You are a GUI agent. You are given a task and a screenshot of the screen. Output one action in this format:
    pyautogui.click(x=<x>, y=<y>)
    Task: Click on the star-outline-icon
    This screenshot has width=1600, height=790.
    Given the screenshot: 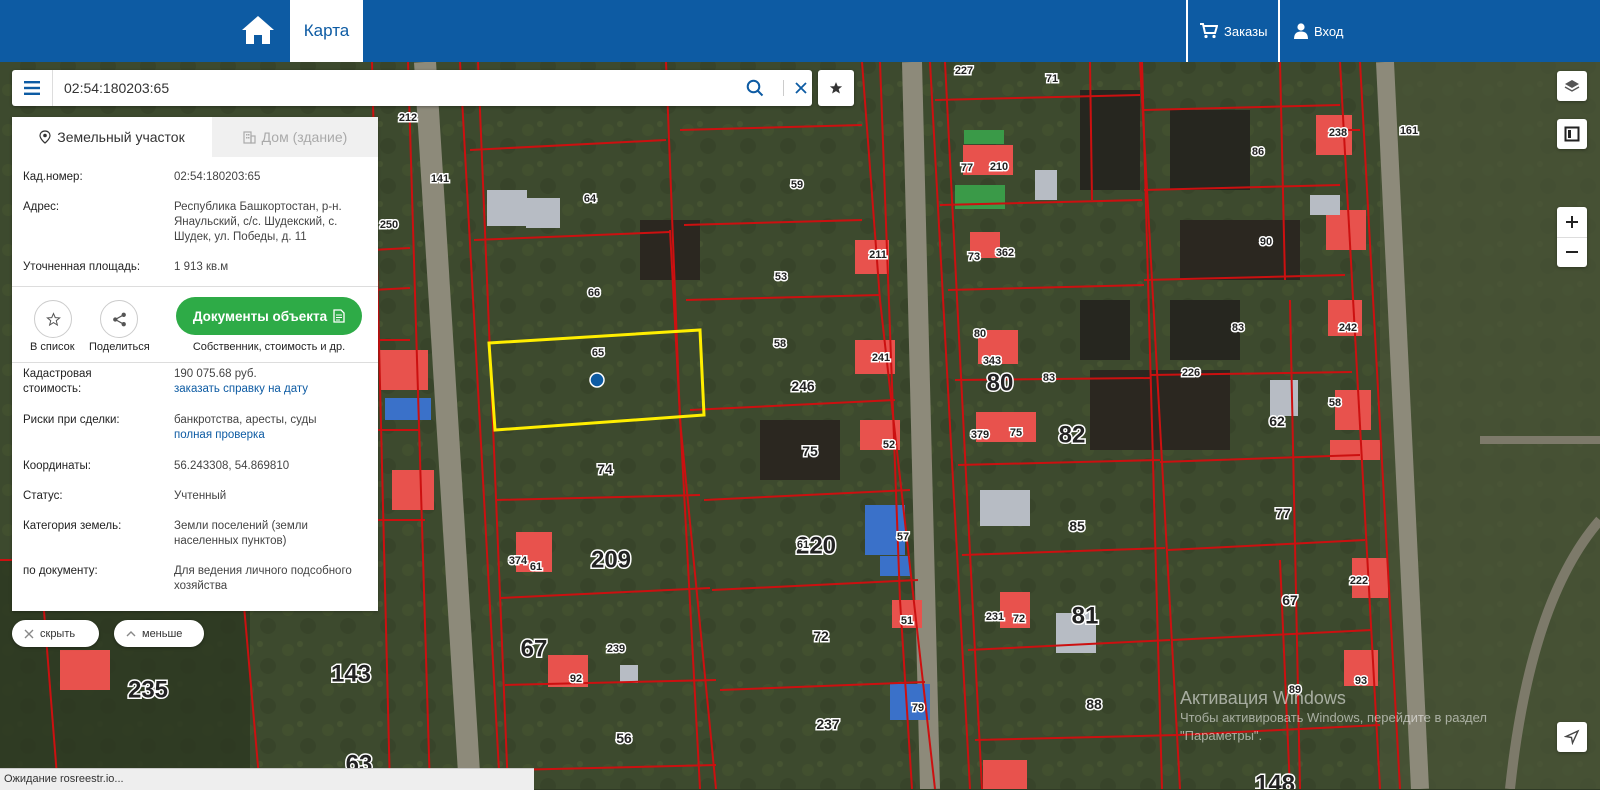 What is the action you would take?
    pyautogui.click(x=53, y=318)
    